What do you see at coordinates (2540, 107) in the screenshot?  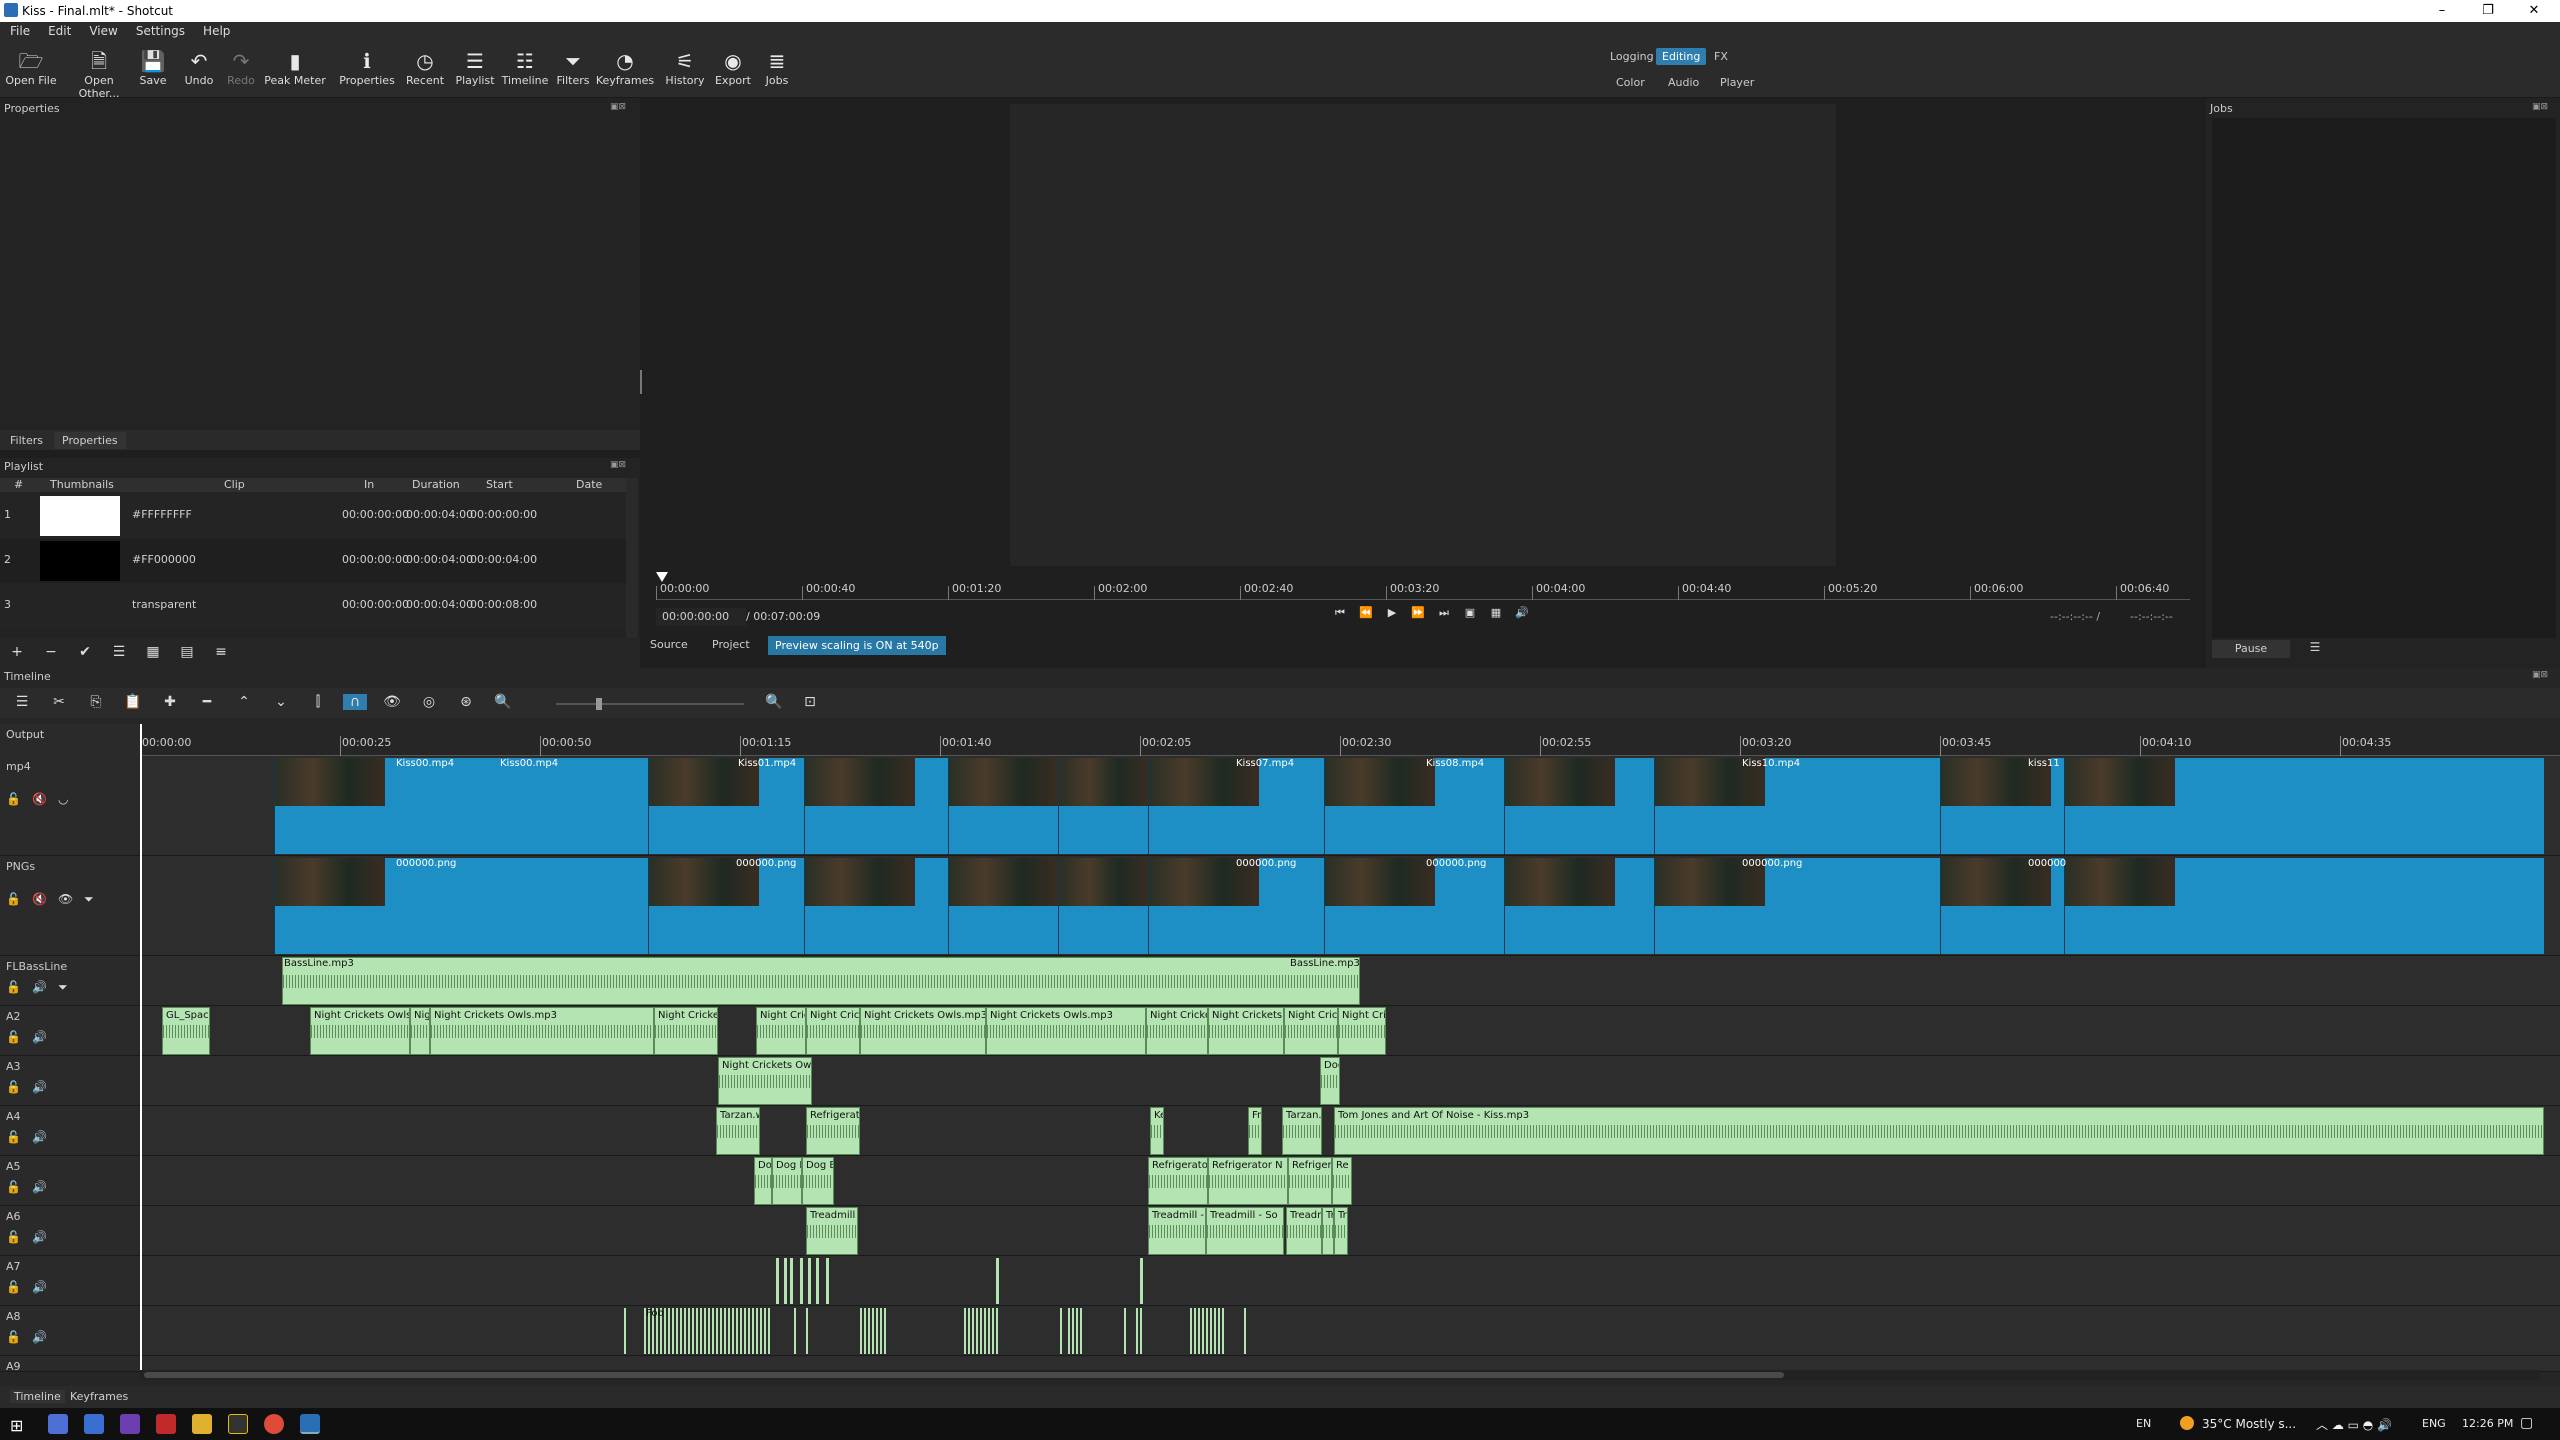 I see `panel-float-close-icon: ▣⊠` at bounding box center [2540, 107].